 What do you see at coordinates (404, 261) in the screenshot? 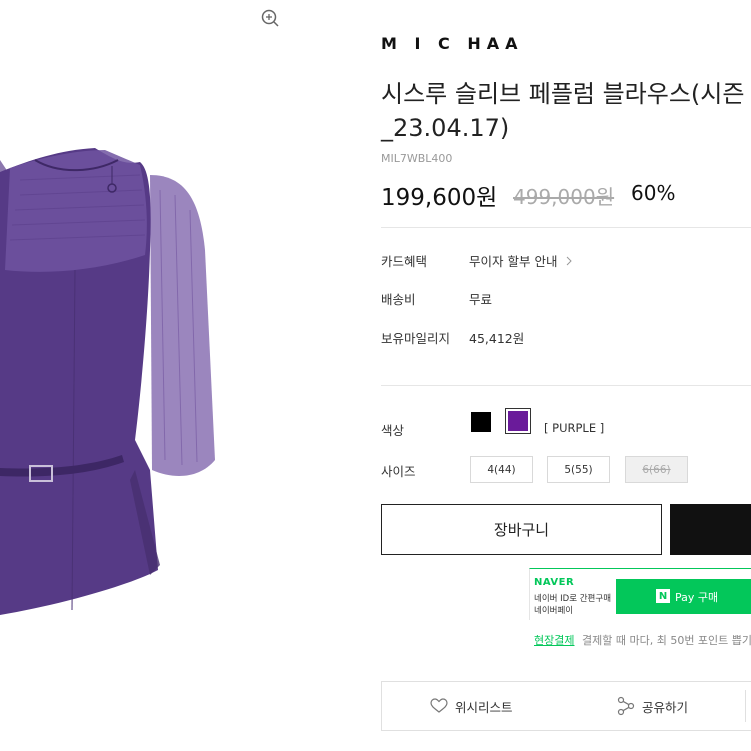
I see `card-benefit-label: 카드혜택` at bounding box center [404, 261].